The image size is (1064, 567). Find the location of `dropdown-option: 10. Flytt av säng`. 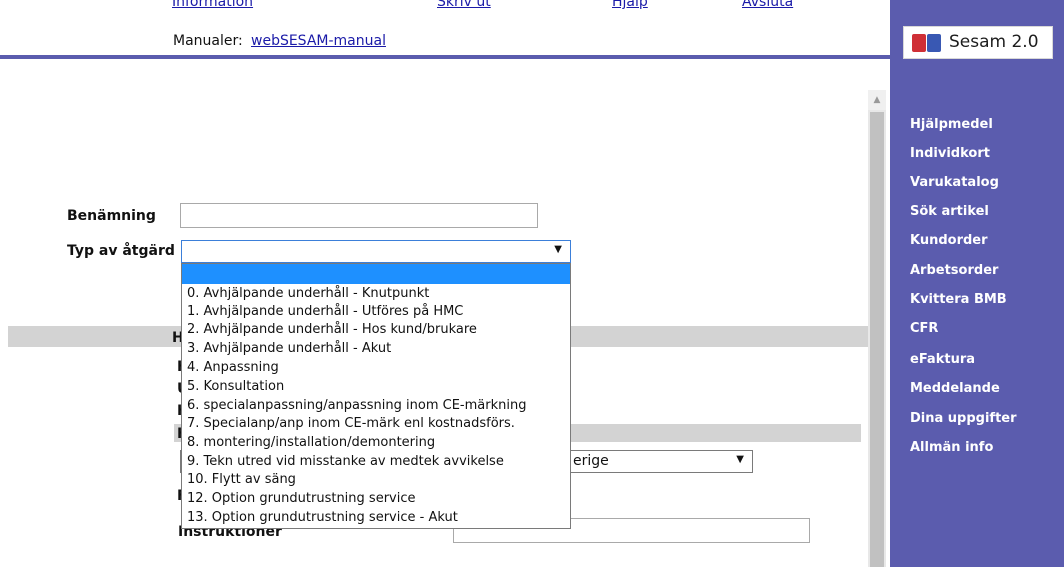

dropdown-option: 10. Flytt av säng is located at coordinates (241, 480).